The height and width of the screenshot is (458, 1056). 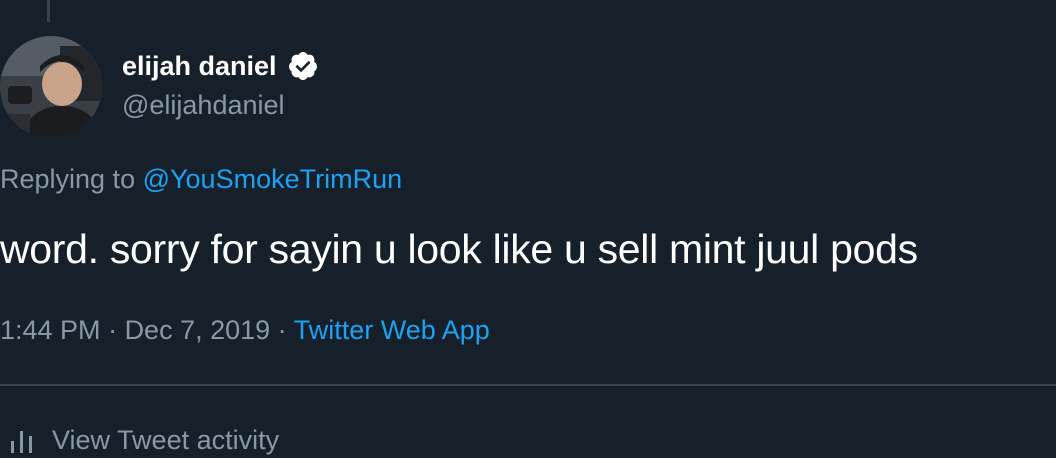 What do you see at coordinates (23, 440) in the screenshot?
I see `bar-chart-icon` at bounding box center [23, 440].